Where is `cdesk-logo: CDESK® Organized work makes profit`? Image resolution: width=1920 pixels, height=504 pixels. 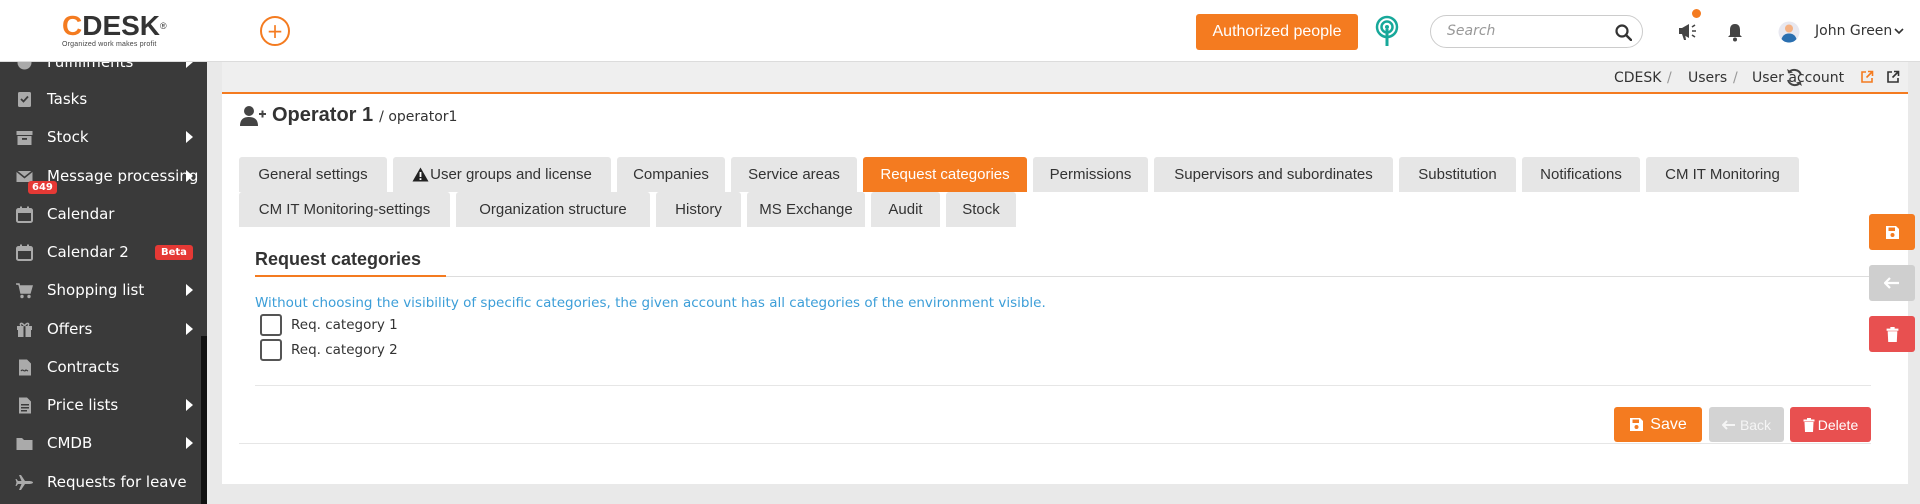 cdesk-logo: CDESK® Organized work makes profit is located at coordinates (114, 29).